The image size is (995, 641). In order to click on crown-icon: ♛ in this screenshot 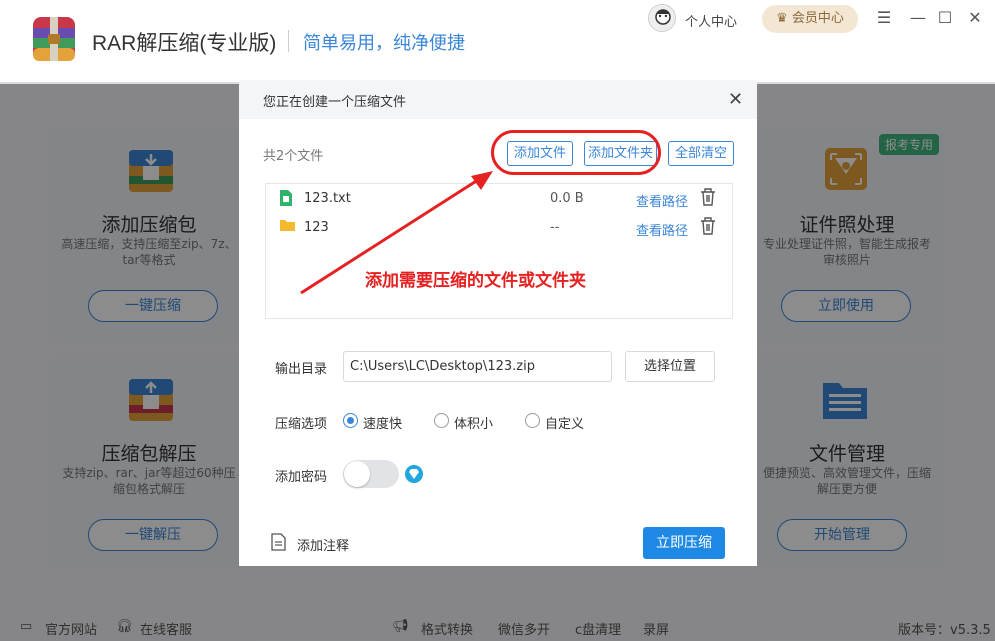, I will do `click(782, 18)`.